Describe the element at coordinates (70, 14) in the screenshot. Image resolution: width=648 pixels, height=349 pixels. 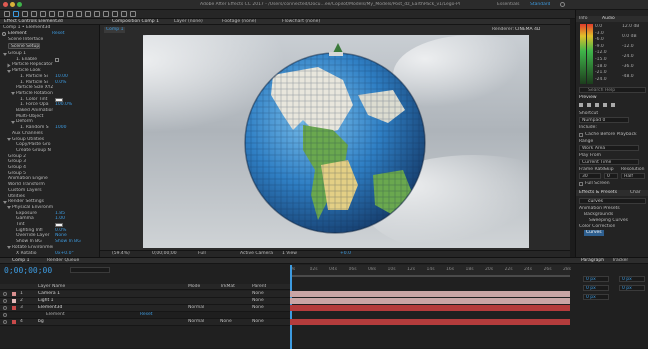
I see `rectangle-tool-icon` at that location.